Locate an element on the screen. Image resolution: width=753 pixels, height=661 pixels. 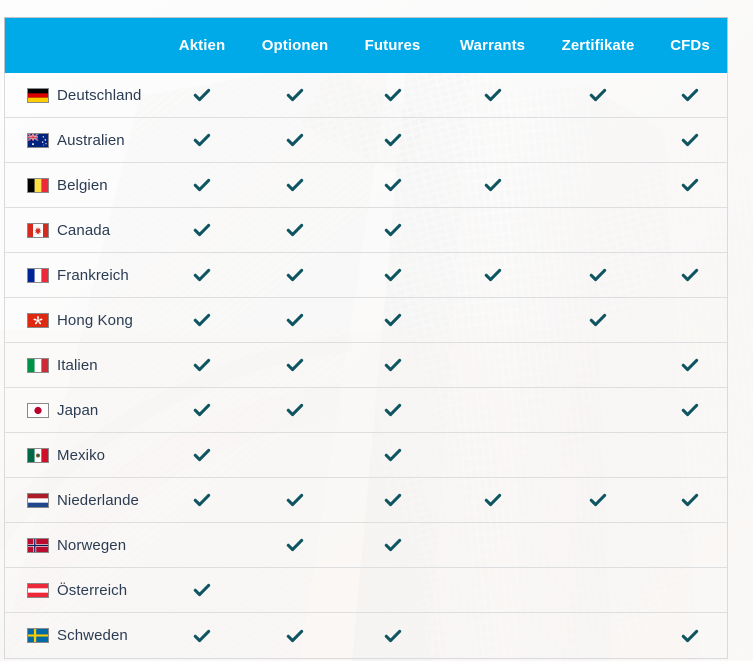
table-row: Deutschland is located at coordinates (366, 95).